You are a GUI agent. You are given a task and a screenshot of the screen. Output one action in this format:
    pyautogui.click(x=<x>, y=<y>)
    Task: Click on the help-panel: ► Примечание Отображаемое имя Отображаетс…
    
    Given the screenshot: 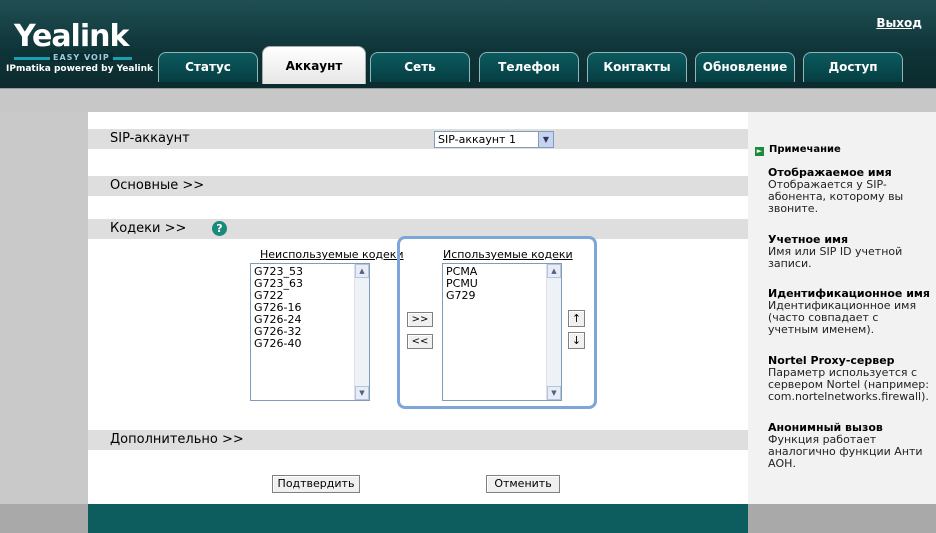 What is the action you would take?
    pyautogui.click(x=842, y=308)
    